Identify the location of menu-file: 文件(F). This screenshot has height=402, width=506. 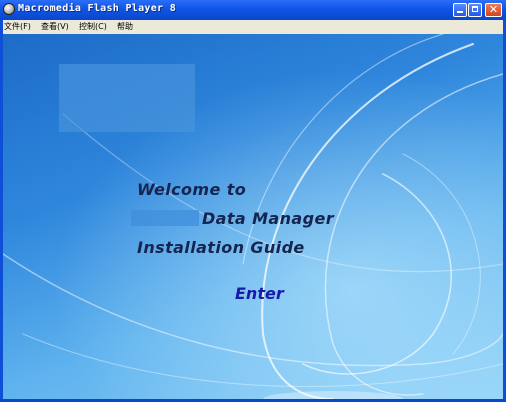
(17, 27).